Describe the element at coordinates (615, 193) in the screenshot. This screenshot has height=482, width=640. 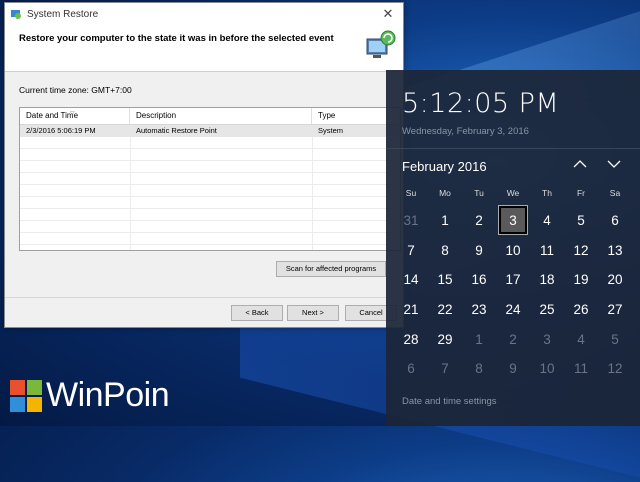
I see `weekday-label: Sa` at that location.